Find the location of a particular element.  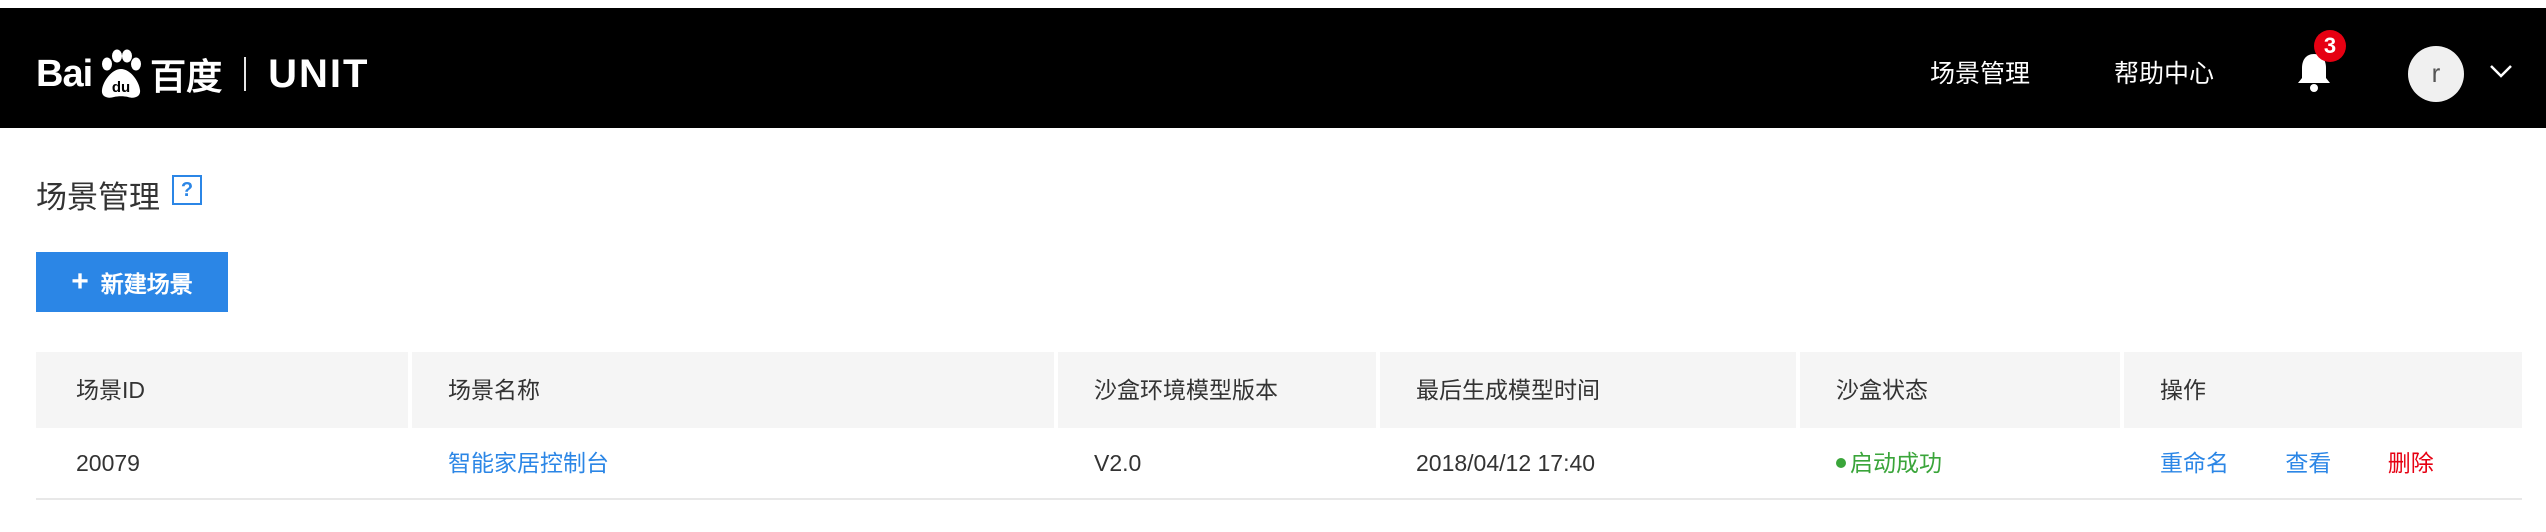

baidu-unit-logo: Bai du 百度 UNIT is located at coordinates (202, 74).